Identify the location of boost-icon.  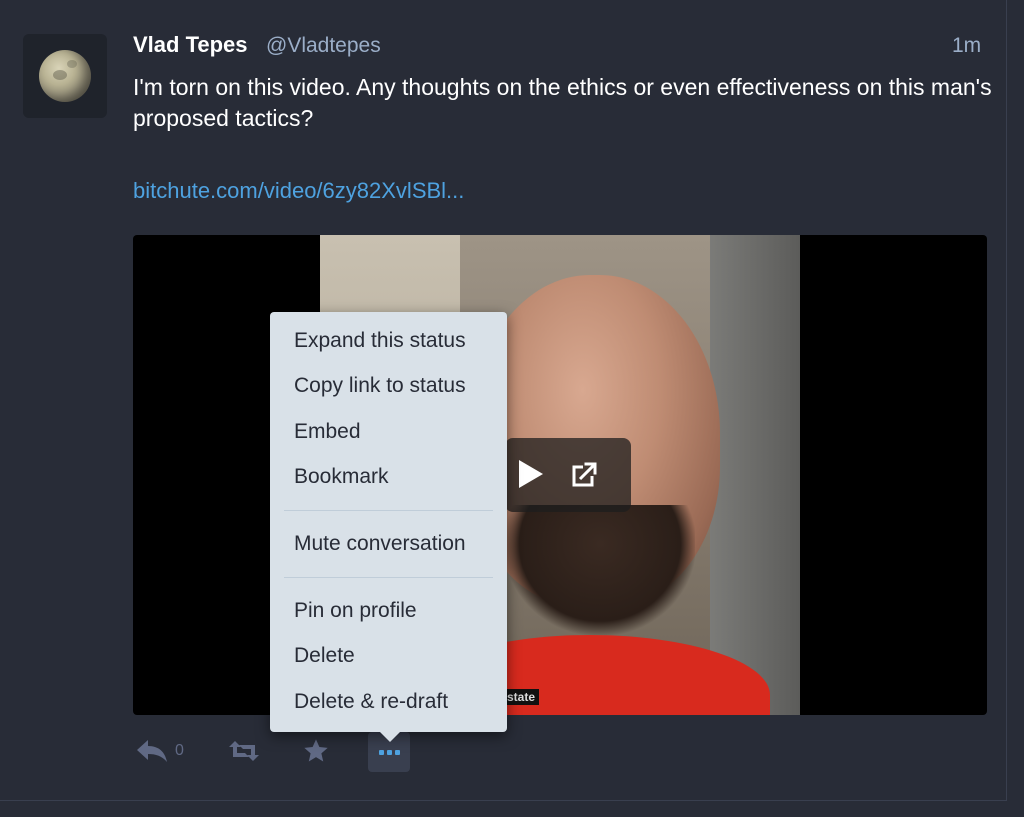
(244, 751).